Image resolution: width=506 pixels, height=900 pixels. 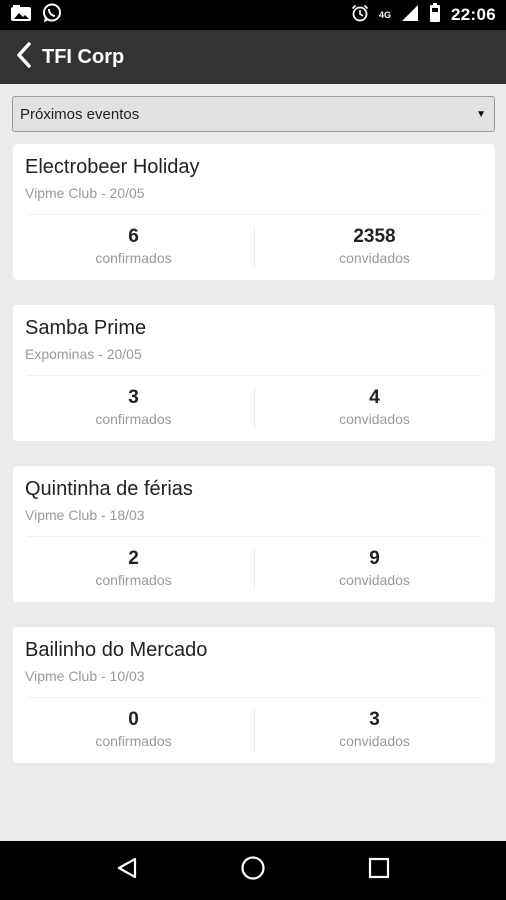 I want to click on nav-back-button, so click(x=127, y=871).